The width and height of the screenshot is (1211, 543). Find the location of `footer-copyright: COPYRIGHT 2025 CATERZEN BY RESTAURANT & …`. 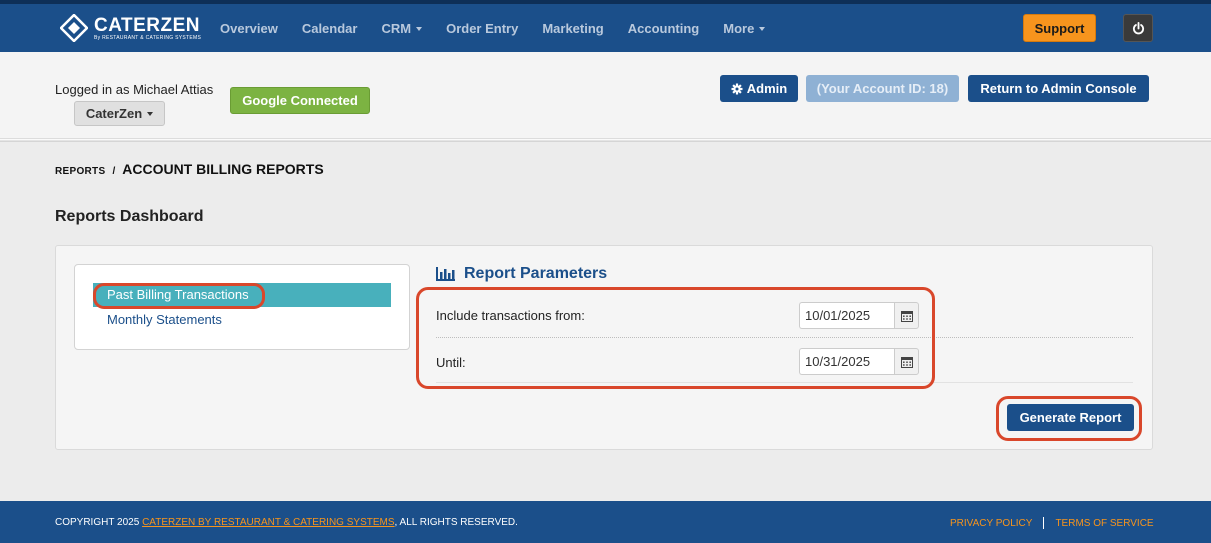

footer-copyright: COPYRIGHT 2025 CATERZEN BY RESTAURANT & … is located at coordinates (286, 522).